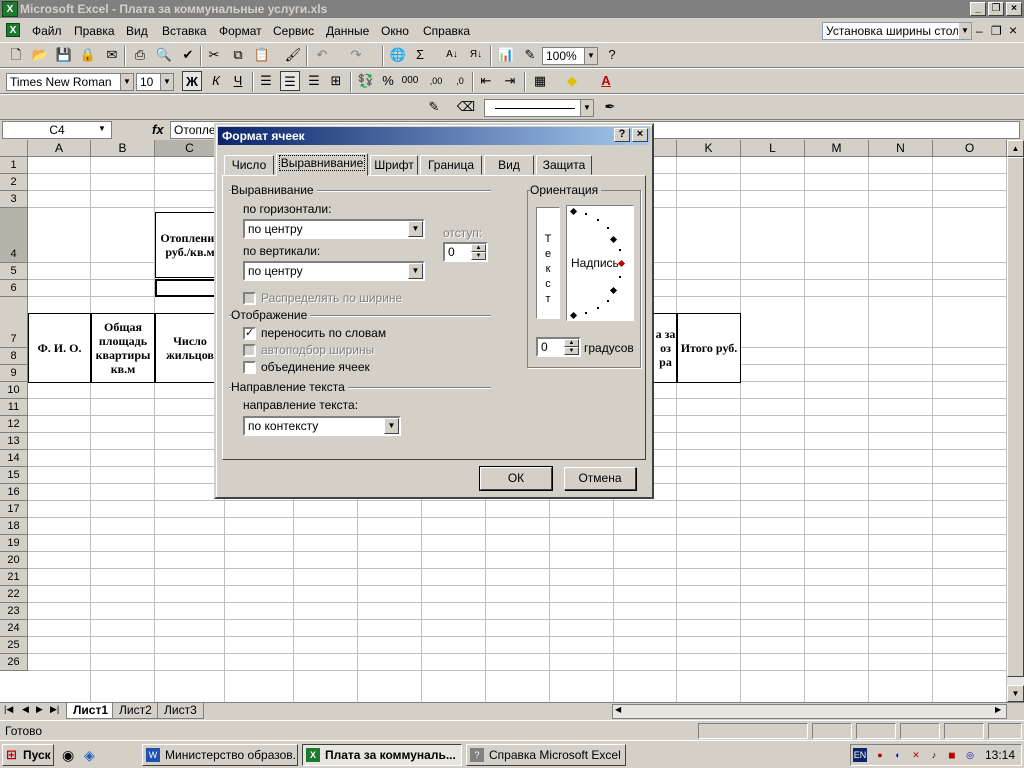  I want to click on menu-data: Данные, so click(347, 31).